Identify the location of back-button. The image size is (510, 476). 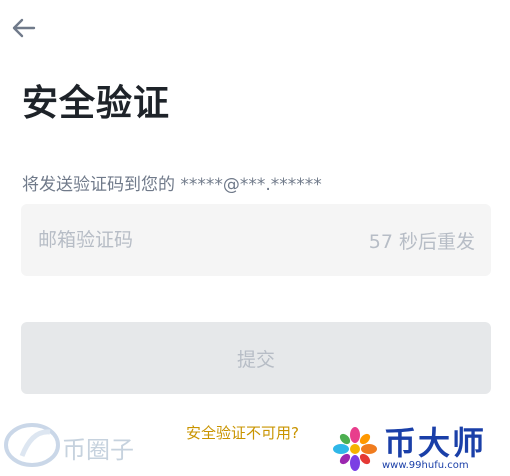
(24, 28).